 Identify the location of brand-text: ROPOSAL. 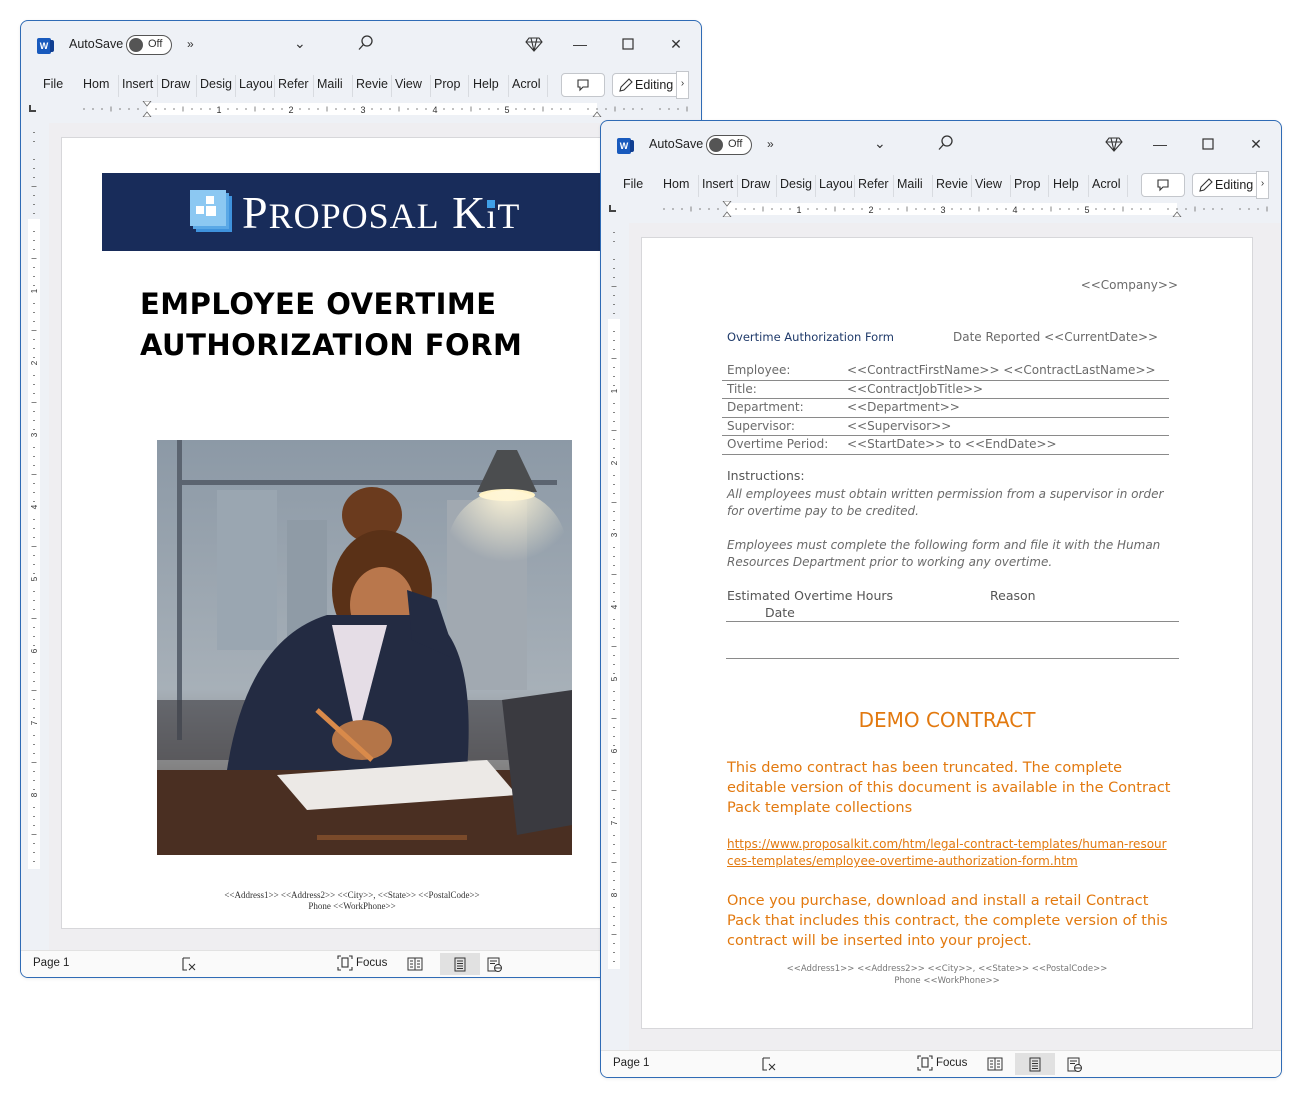
(354, 216).